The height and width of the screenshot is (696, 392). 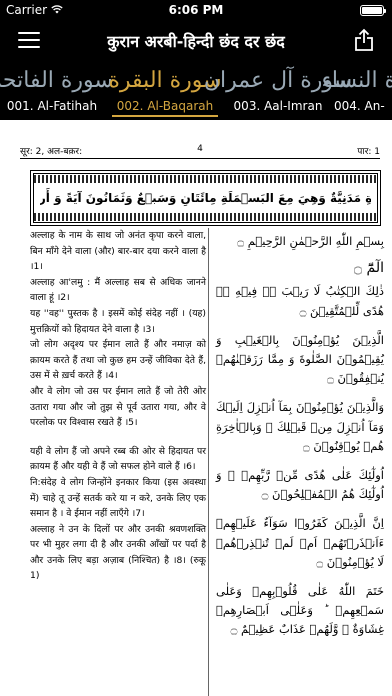 I want to click on status-bar: Carrier 6:06 PM, so click(x=196, y=10).